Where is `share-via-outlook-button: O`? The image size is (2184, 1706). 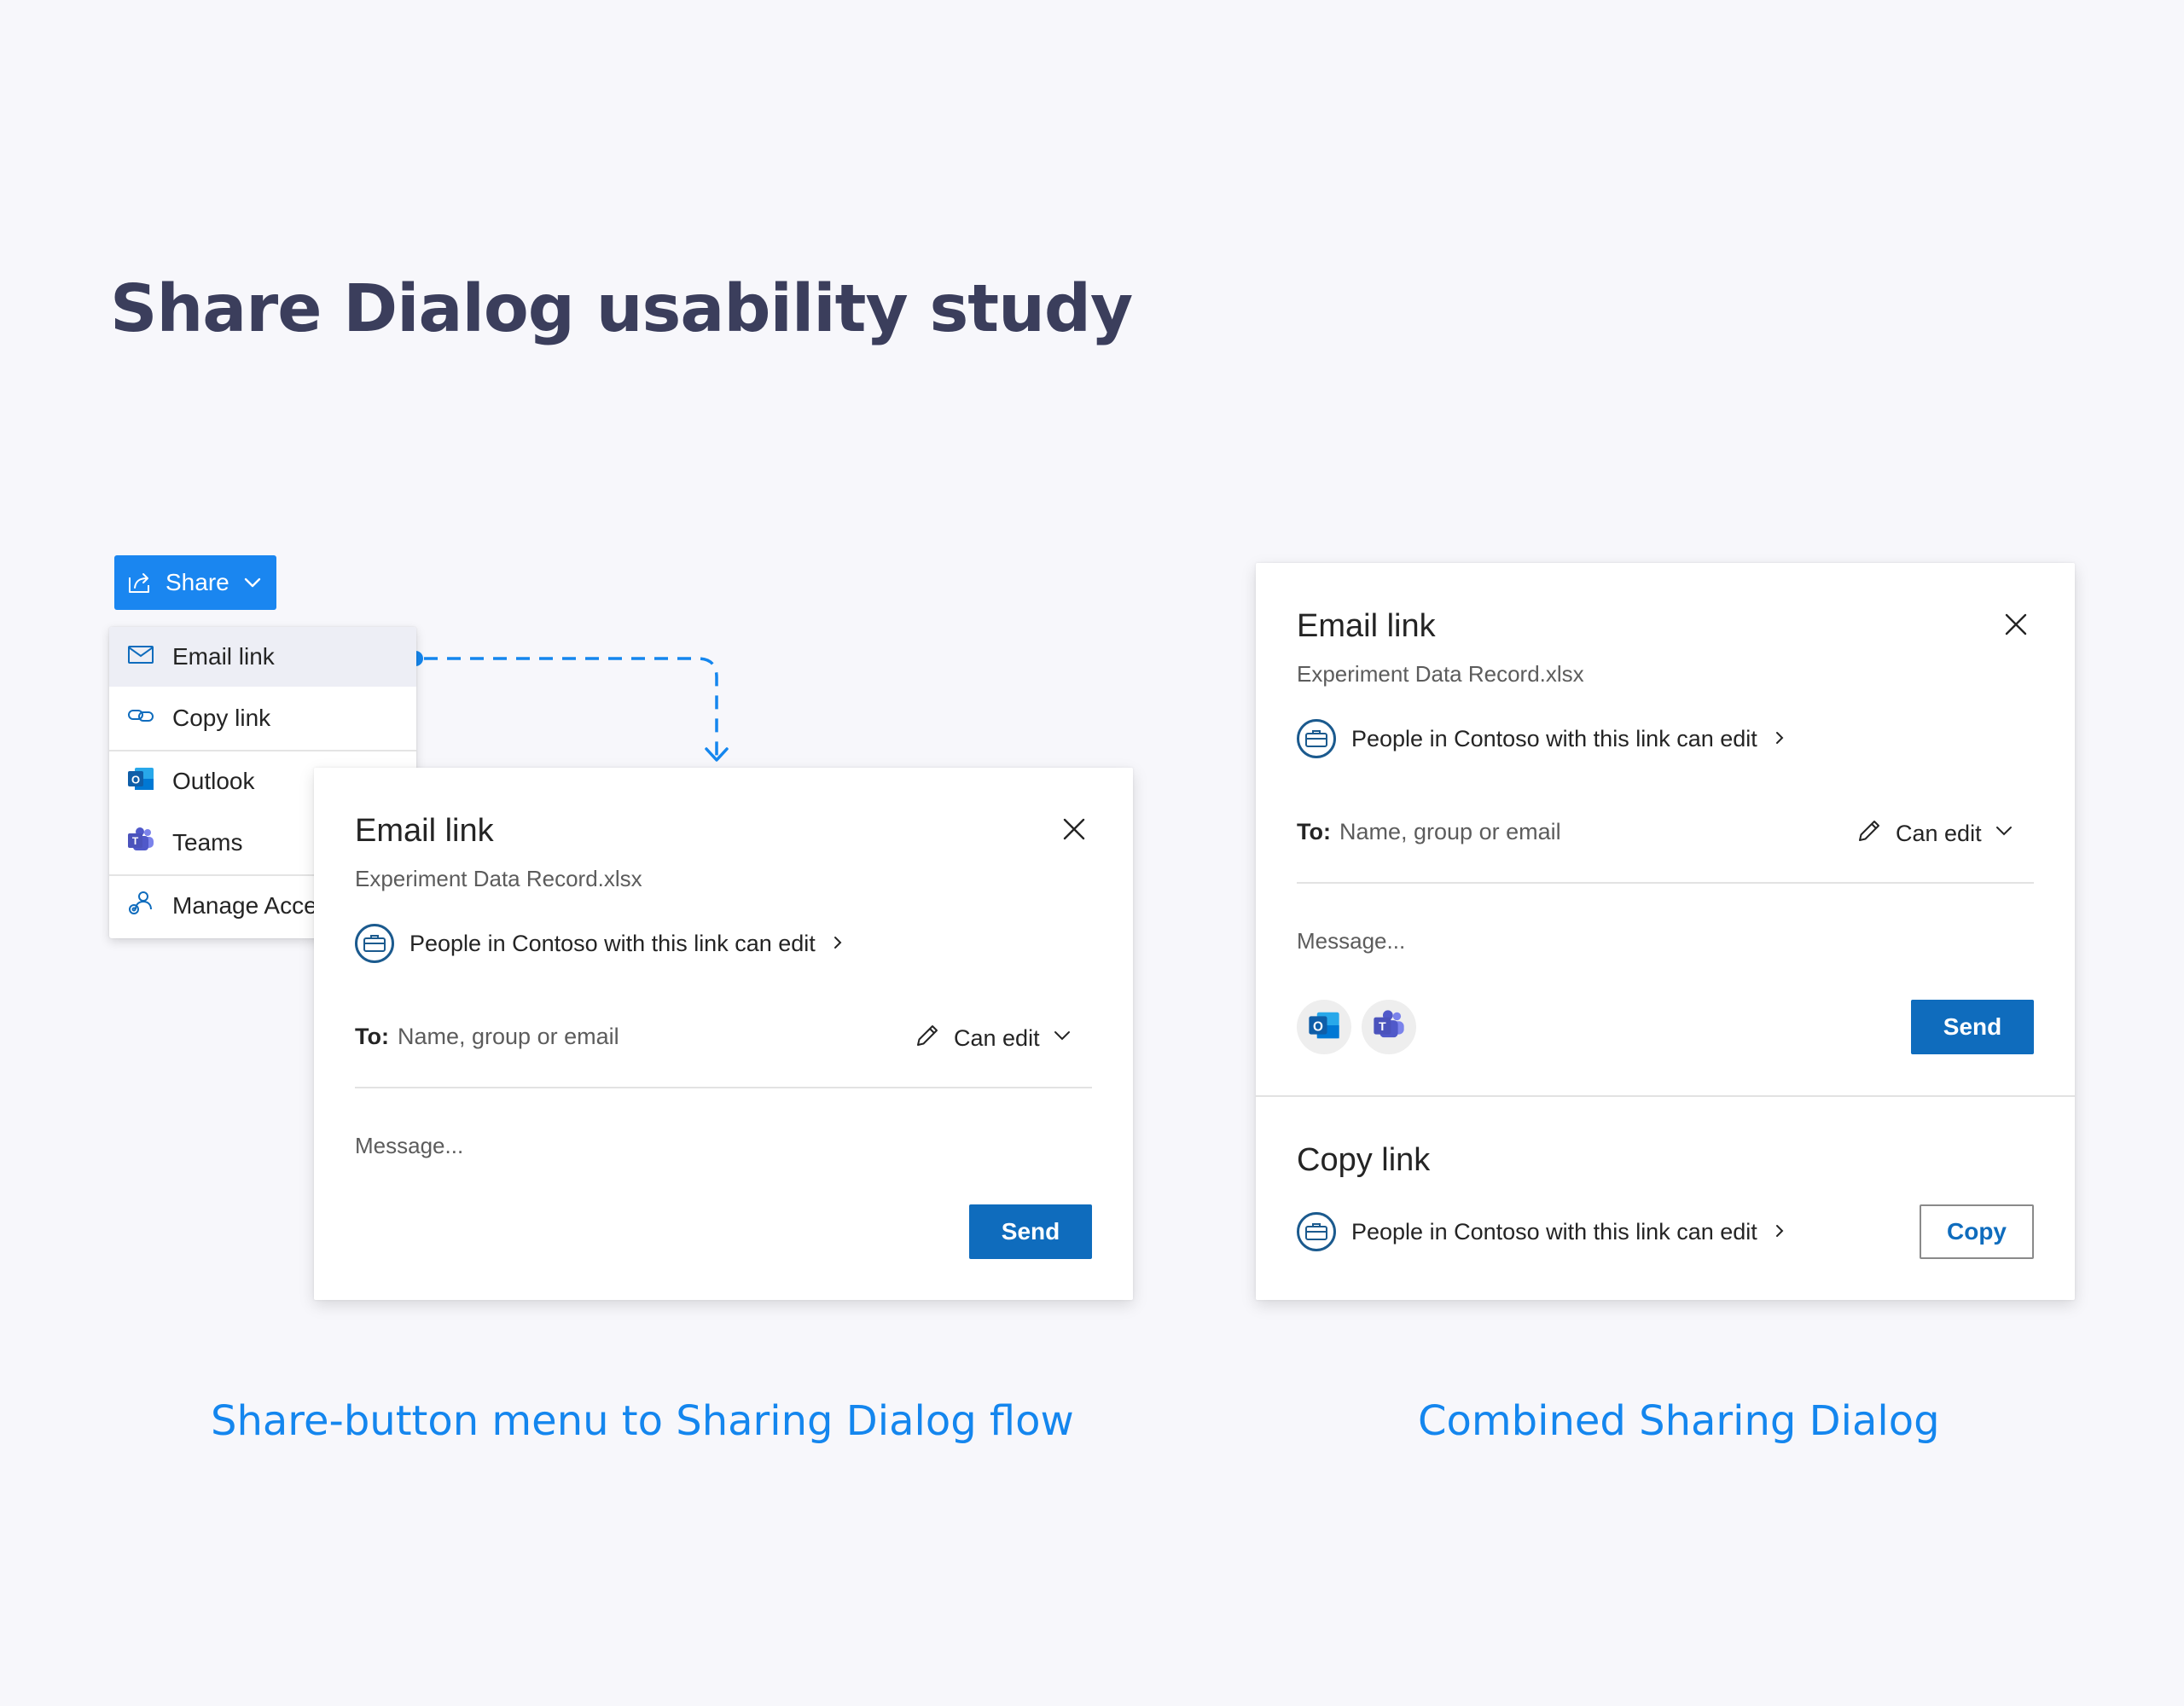 share-via-outlook-button: O is located at coordinates (1324, 1027).